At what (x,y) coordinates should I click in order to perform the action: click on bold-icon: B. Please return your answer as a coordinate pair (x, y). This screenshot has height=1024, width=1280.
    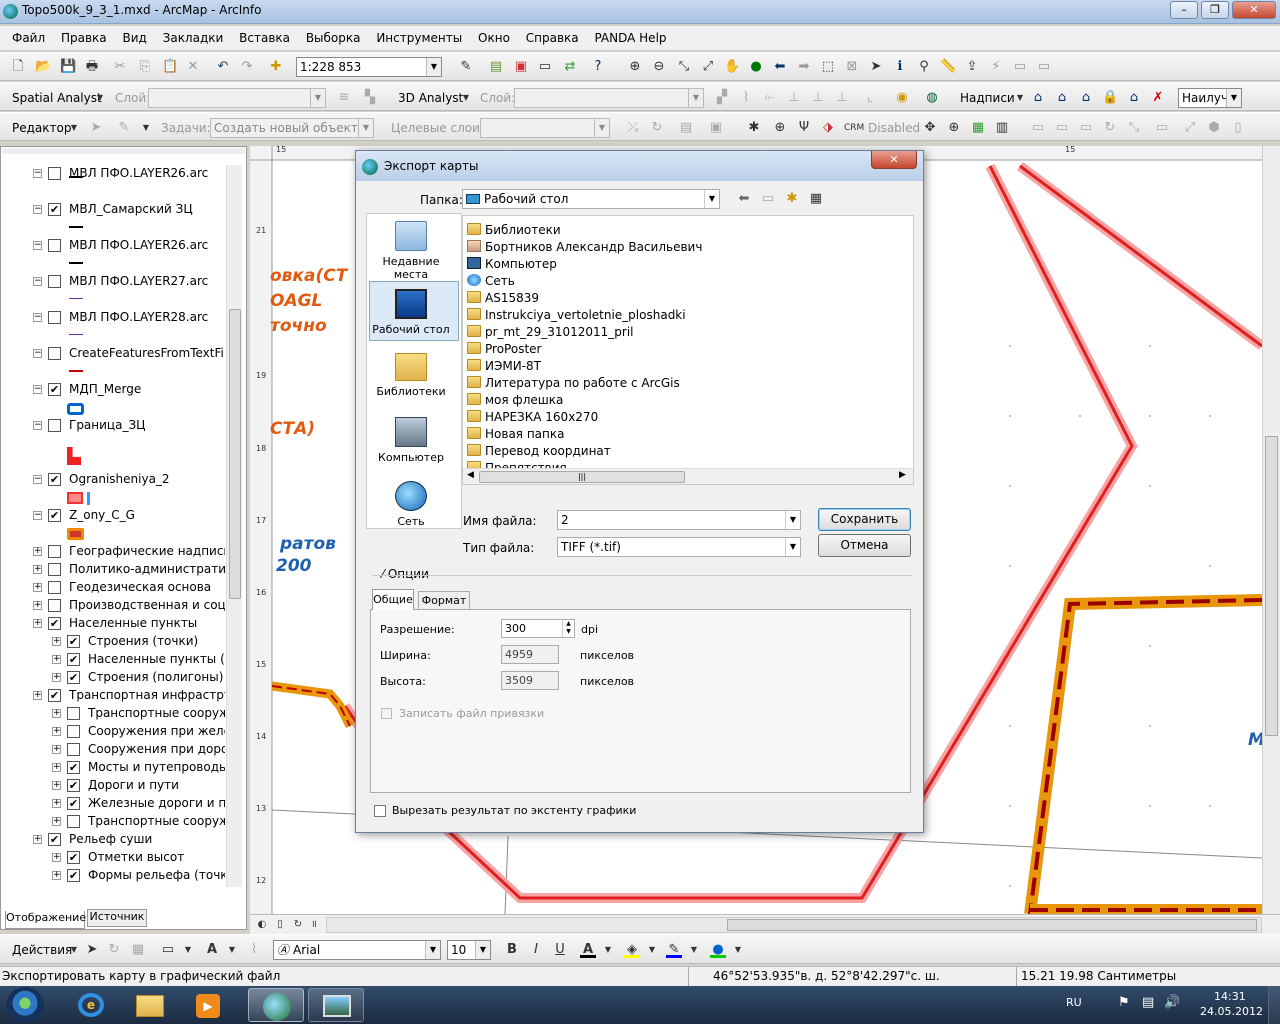
    Looking at the image, I should click on (512, 950).